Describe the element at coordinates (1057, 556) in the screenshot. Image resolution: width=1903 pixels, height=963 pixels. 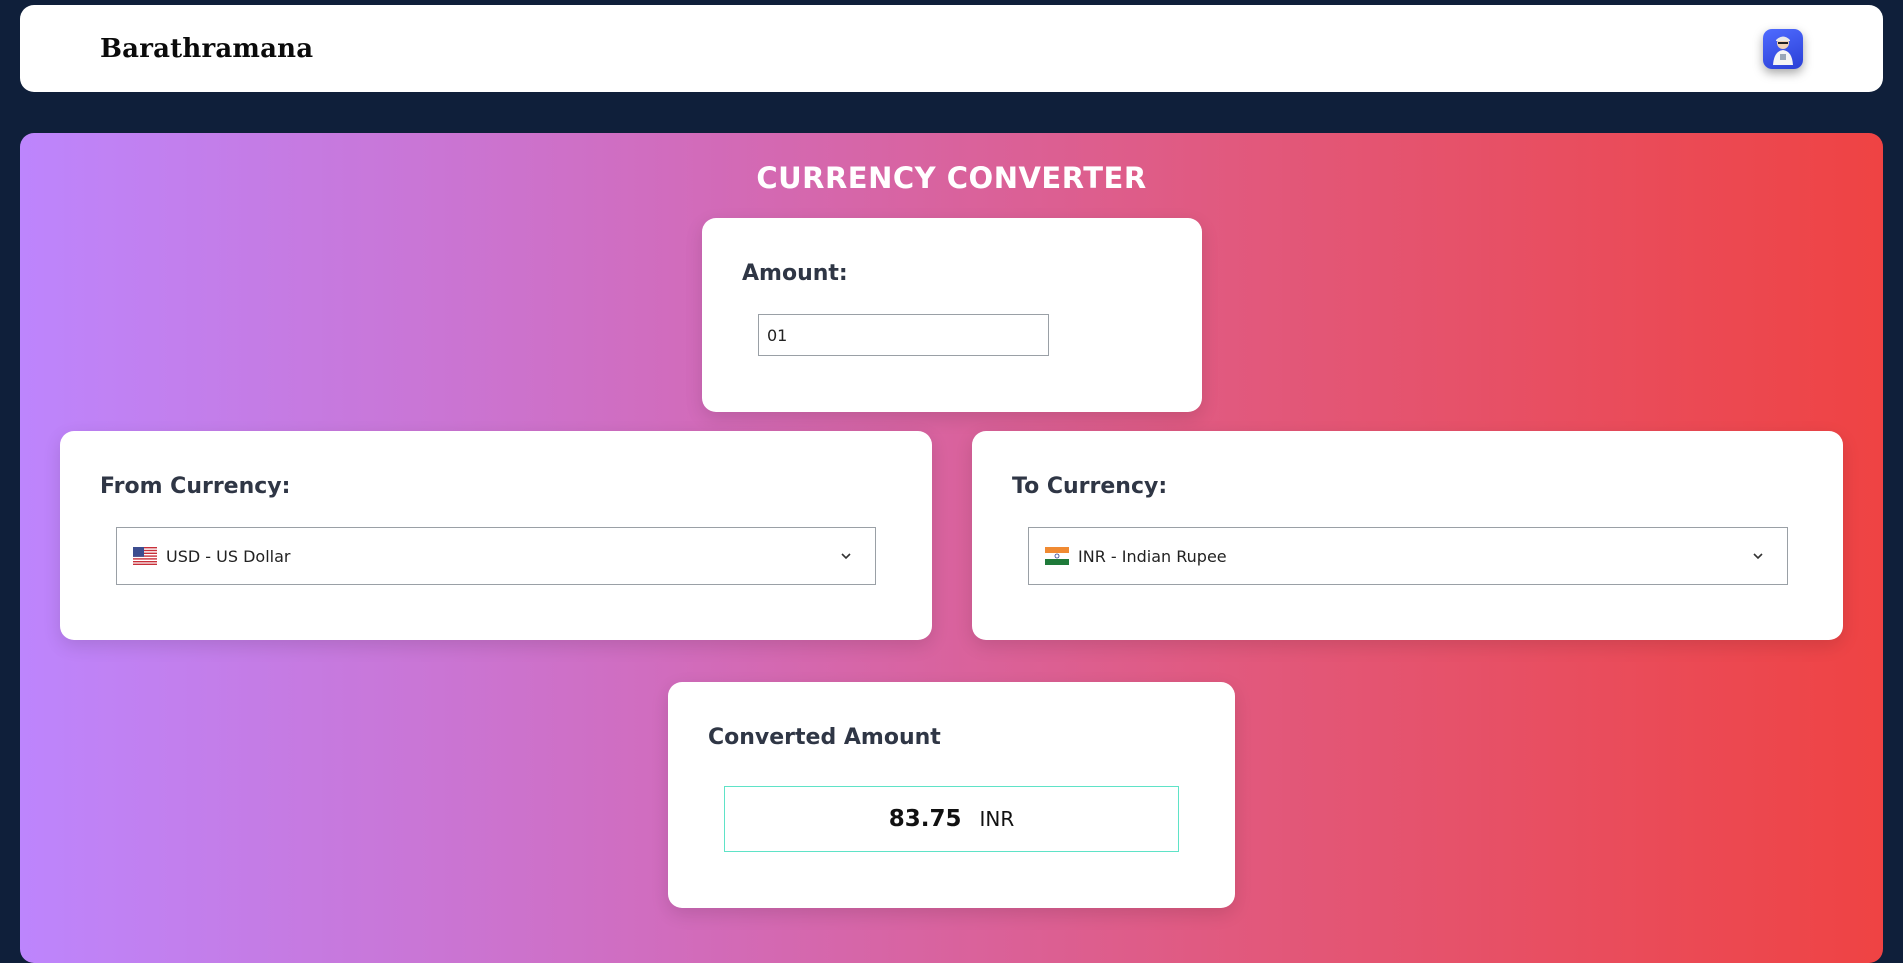
I see `india-flag-icon` at that location.